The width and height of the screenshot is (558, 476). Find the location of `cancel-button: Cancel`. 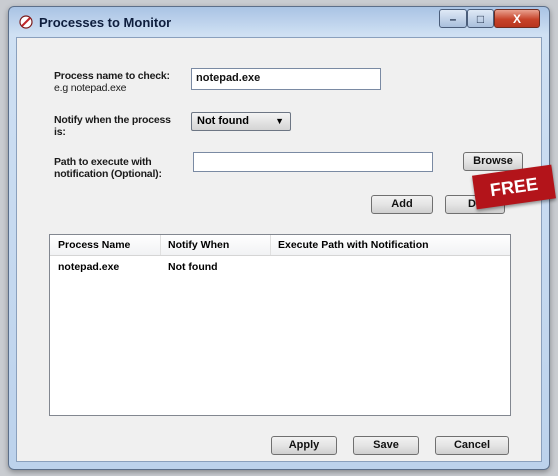

cancel-button: Cancel is located at coordinates (472, 445).